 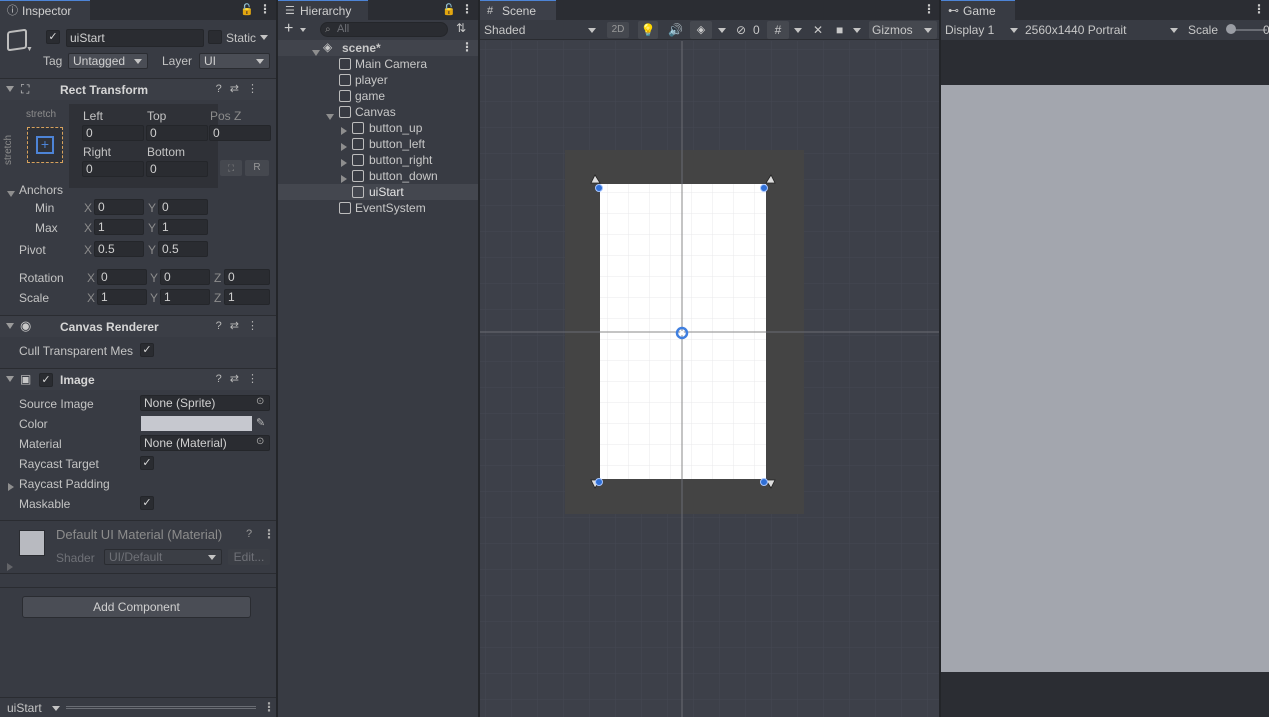 I want to click on raycast-target-checkbox: ✓, so click(x=147, y=463).